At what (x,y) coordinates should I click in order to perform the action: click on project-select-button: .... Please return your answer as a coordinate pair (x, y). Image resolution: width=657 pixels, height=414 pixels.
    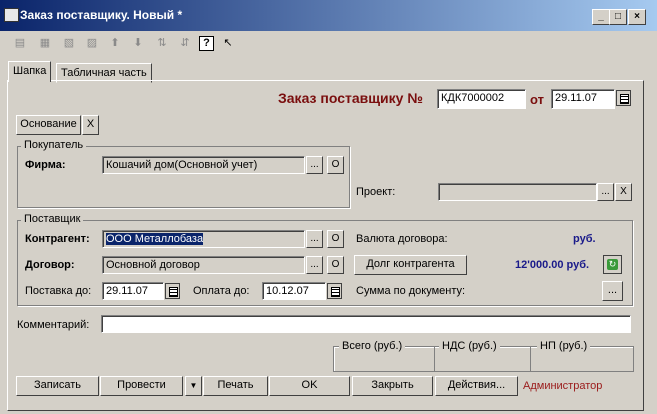
    Looking at the image, I should click on (605, 192).